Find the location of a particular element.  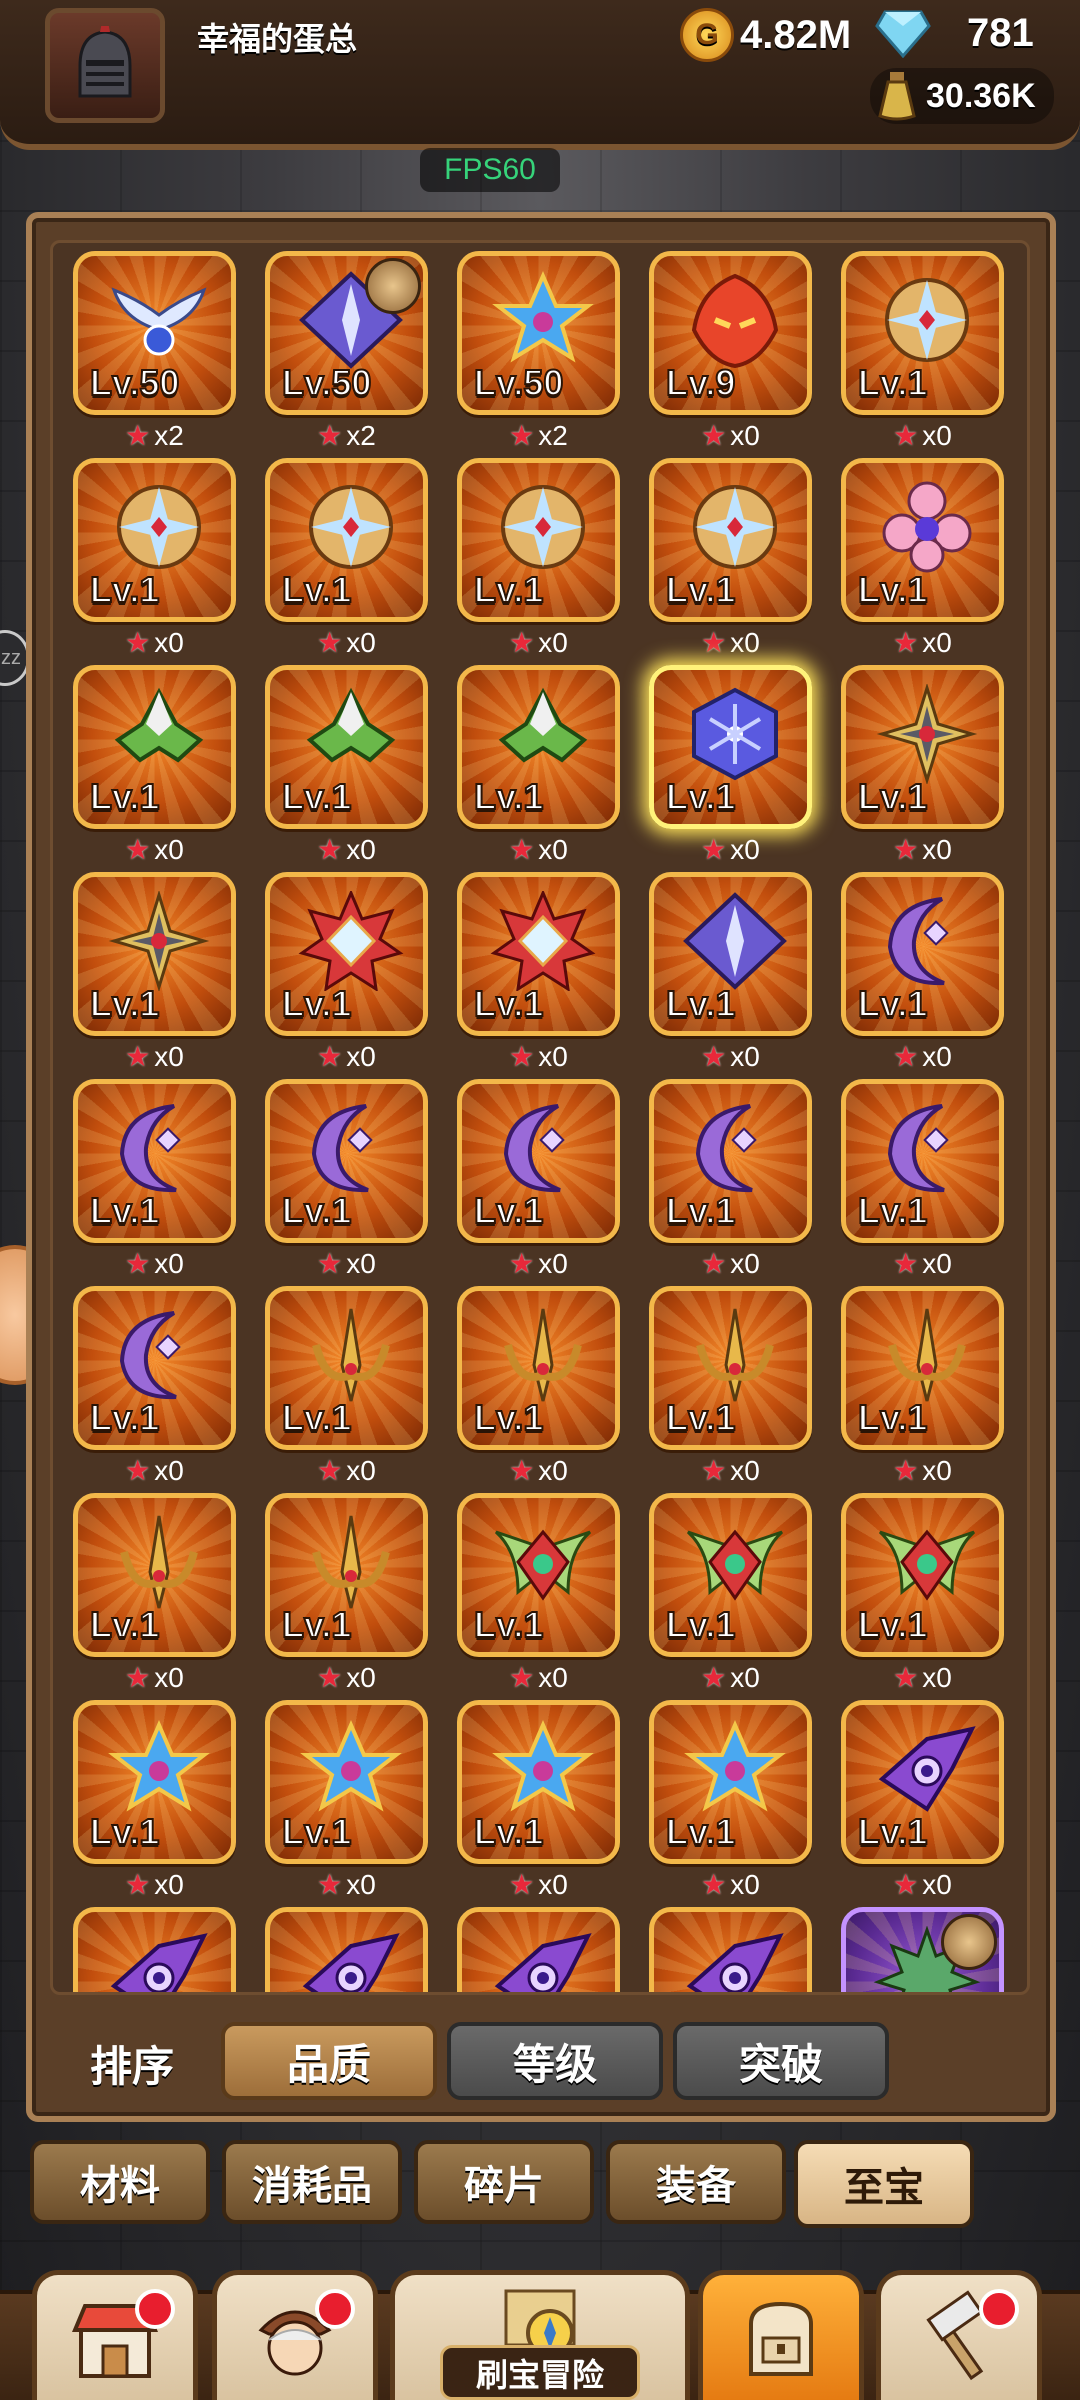

tab-fragments: 碎片 is located at coordinates (504, 2182).